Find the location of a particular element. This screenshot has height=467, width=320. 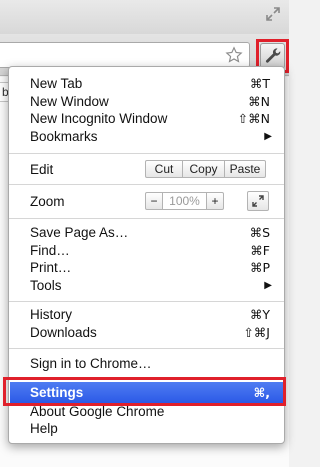

fullscreen-icon is located at coordinates (273, 14).